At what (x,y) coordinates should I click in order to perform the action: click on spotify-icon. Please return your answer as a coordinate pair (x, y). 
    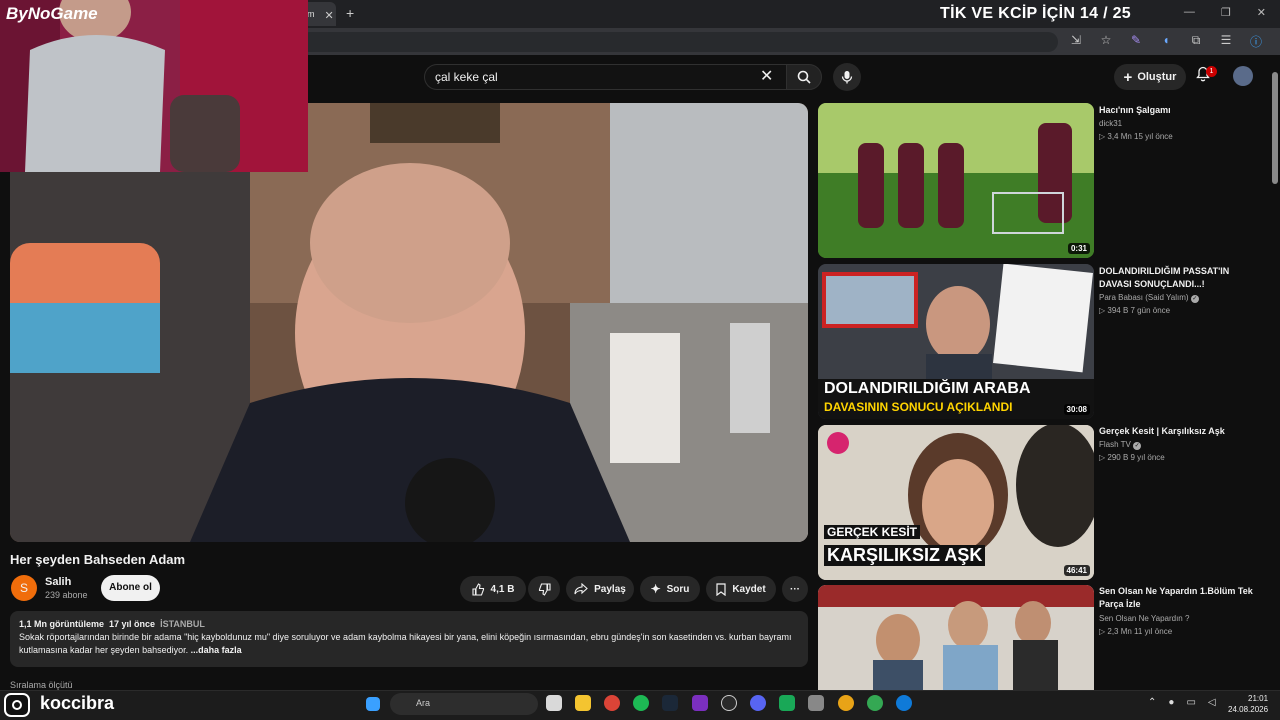
    Looking at the image, I should click on (641, 703).